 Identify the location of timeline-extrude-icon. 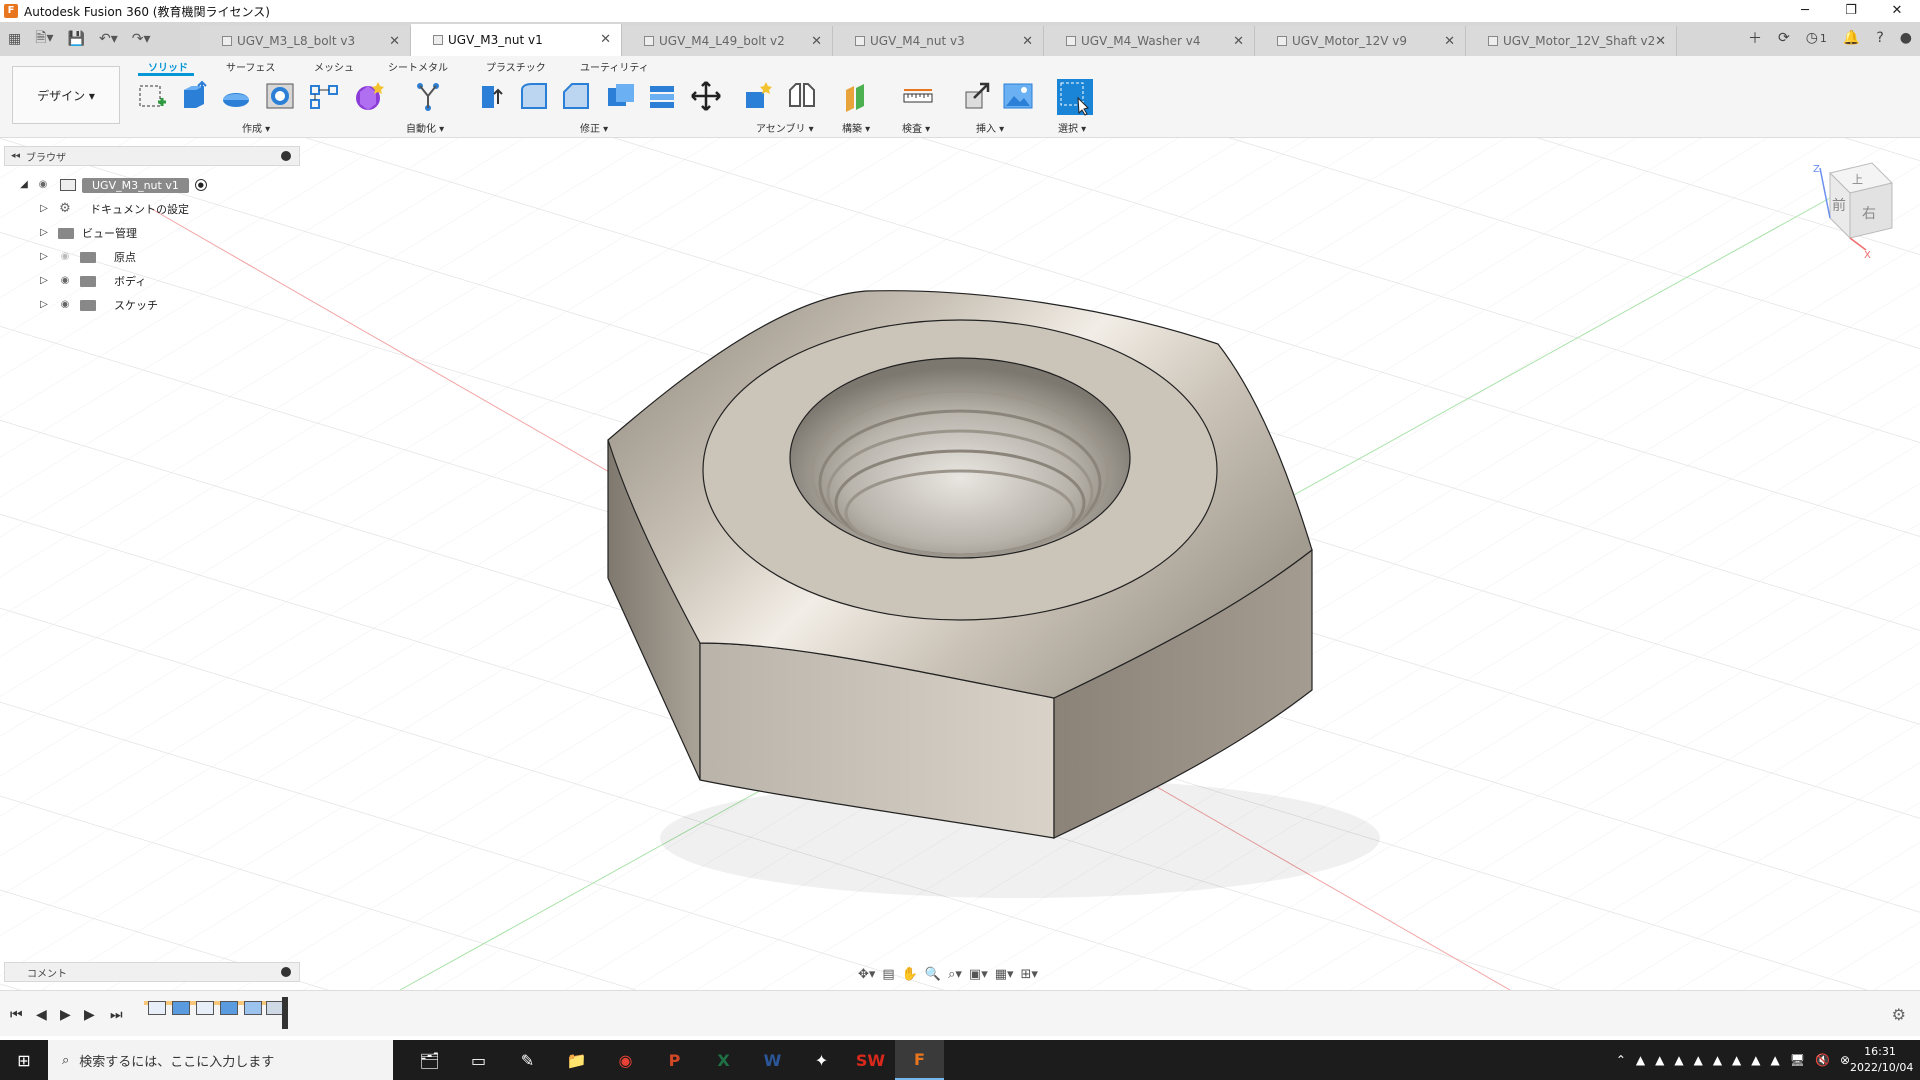
(181, 1008).